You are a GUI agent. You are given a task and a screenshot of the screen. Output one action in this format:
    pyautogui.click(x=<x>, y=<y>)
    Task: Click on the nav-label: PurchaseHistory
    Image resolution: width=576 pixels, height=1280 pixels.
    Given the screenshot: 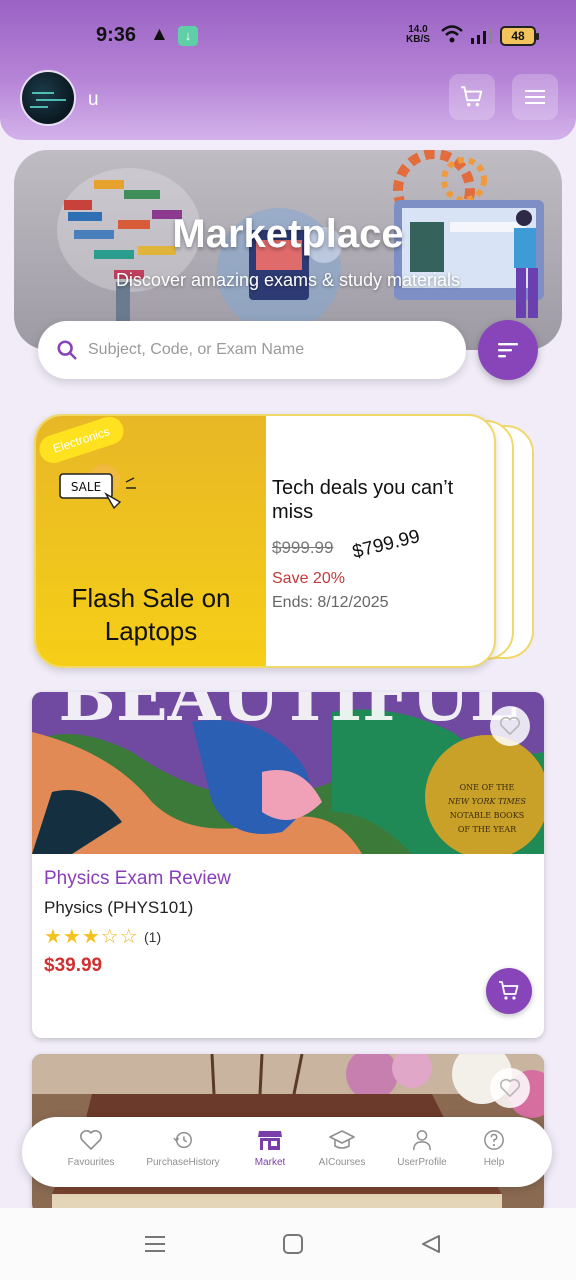 What is the action you would take?
    pyautogui.click(x=183, y=1162)
    